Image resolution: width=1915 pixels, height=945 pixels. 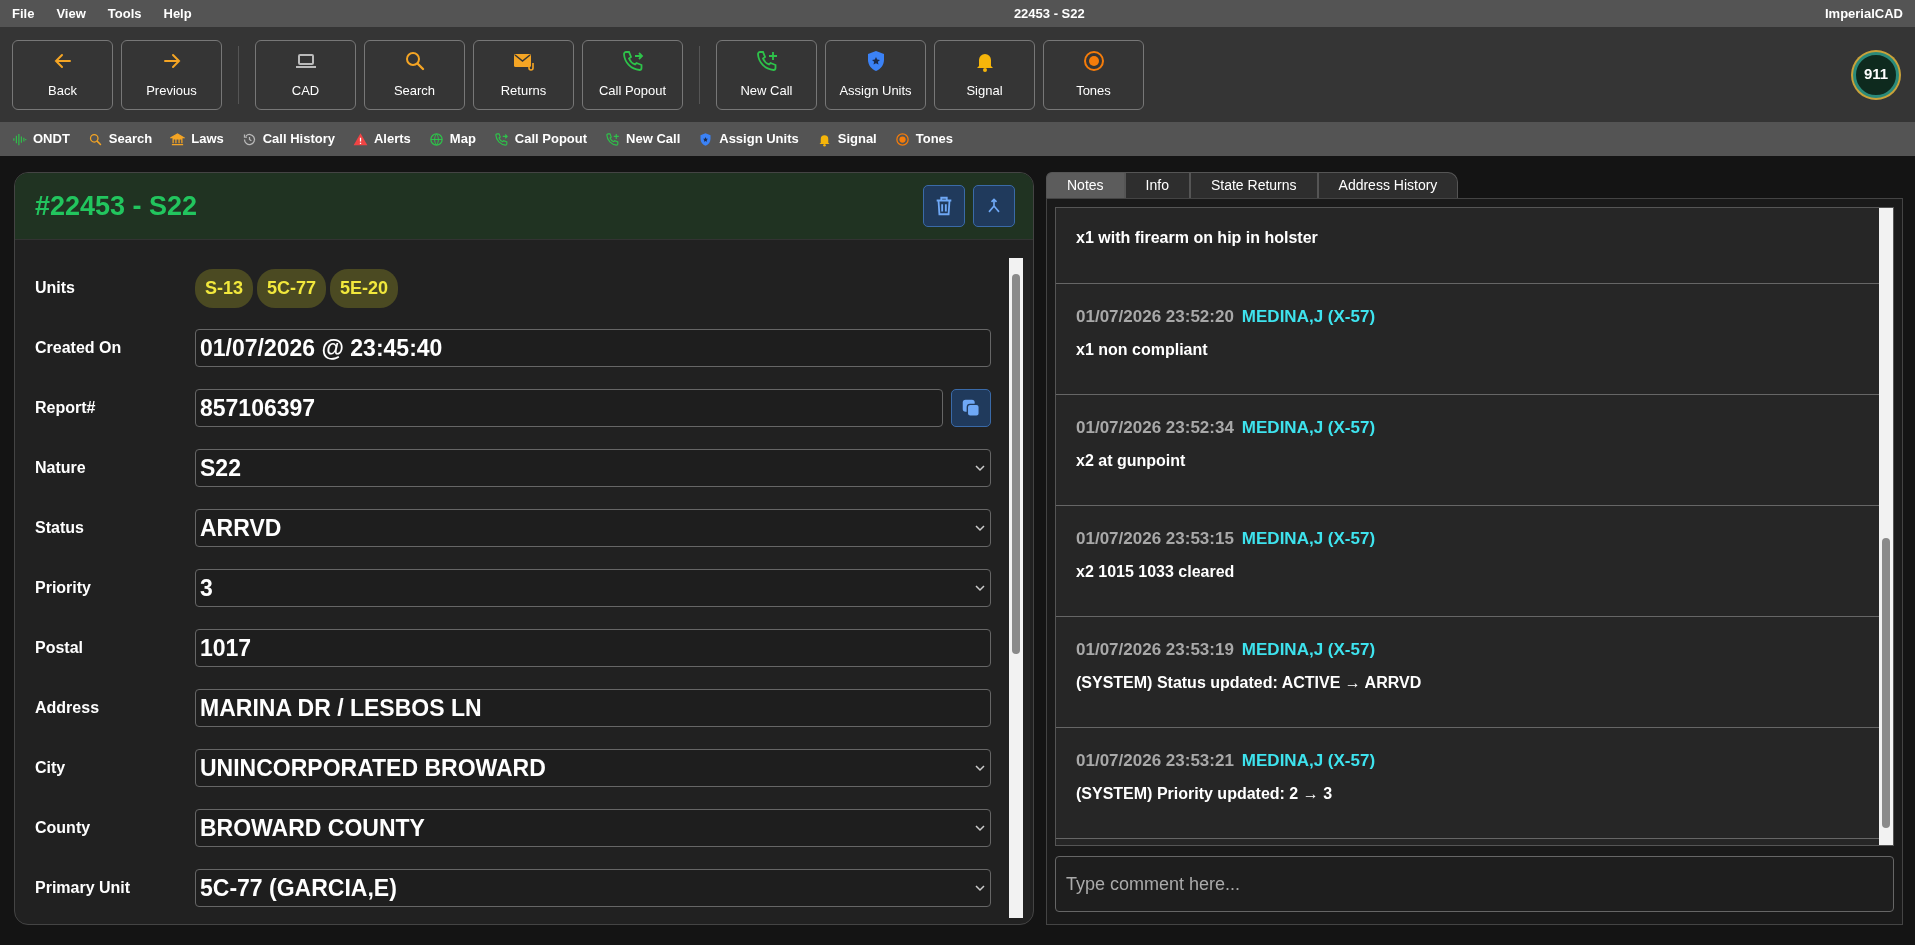 What do you see at coordinates (1249, 682) in the screenshot?
I see `note-text: (SYSTEM) Status updated: ACTIVE → ARRVD` at bounding box center [1249, 682].